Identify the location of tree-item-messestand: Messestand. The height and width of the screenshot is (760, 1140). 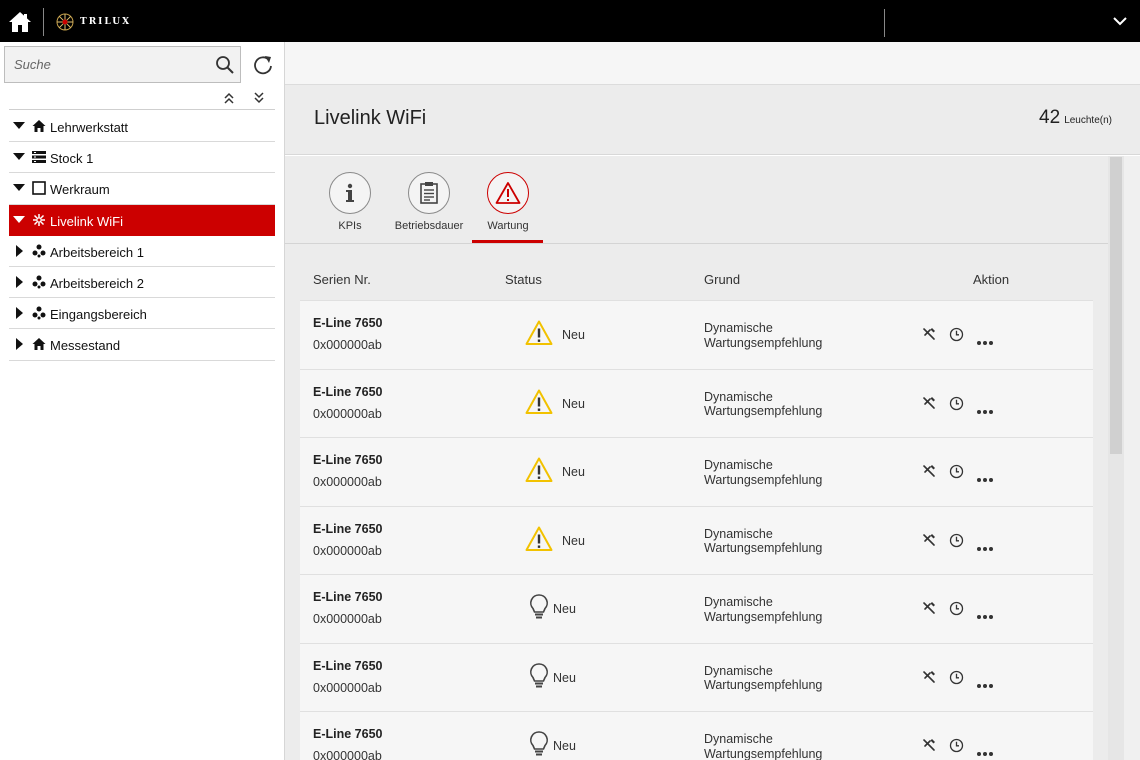
(142, 345).